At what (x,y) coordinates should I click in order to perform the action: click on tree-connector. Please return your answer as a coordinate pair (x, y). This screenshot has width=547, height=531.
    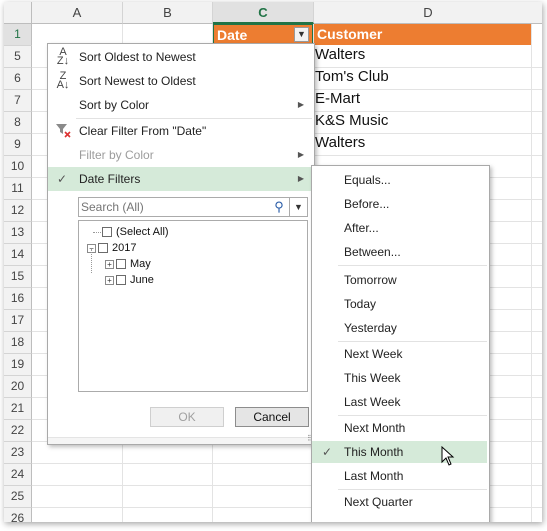
    Looking at the image, I should click on (91, 261).